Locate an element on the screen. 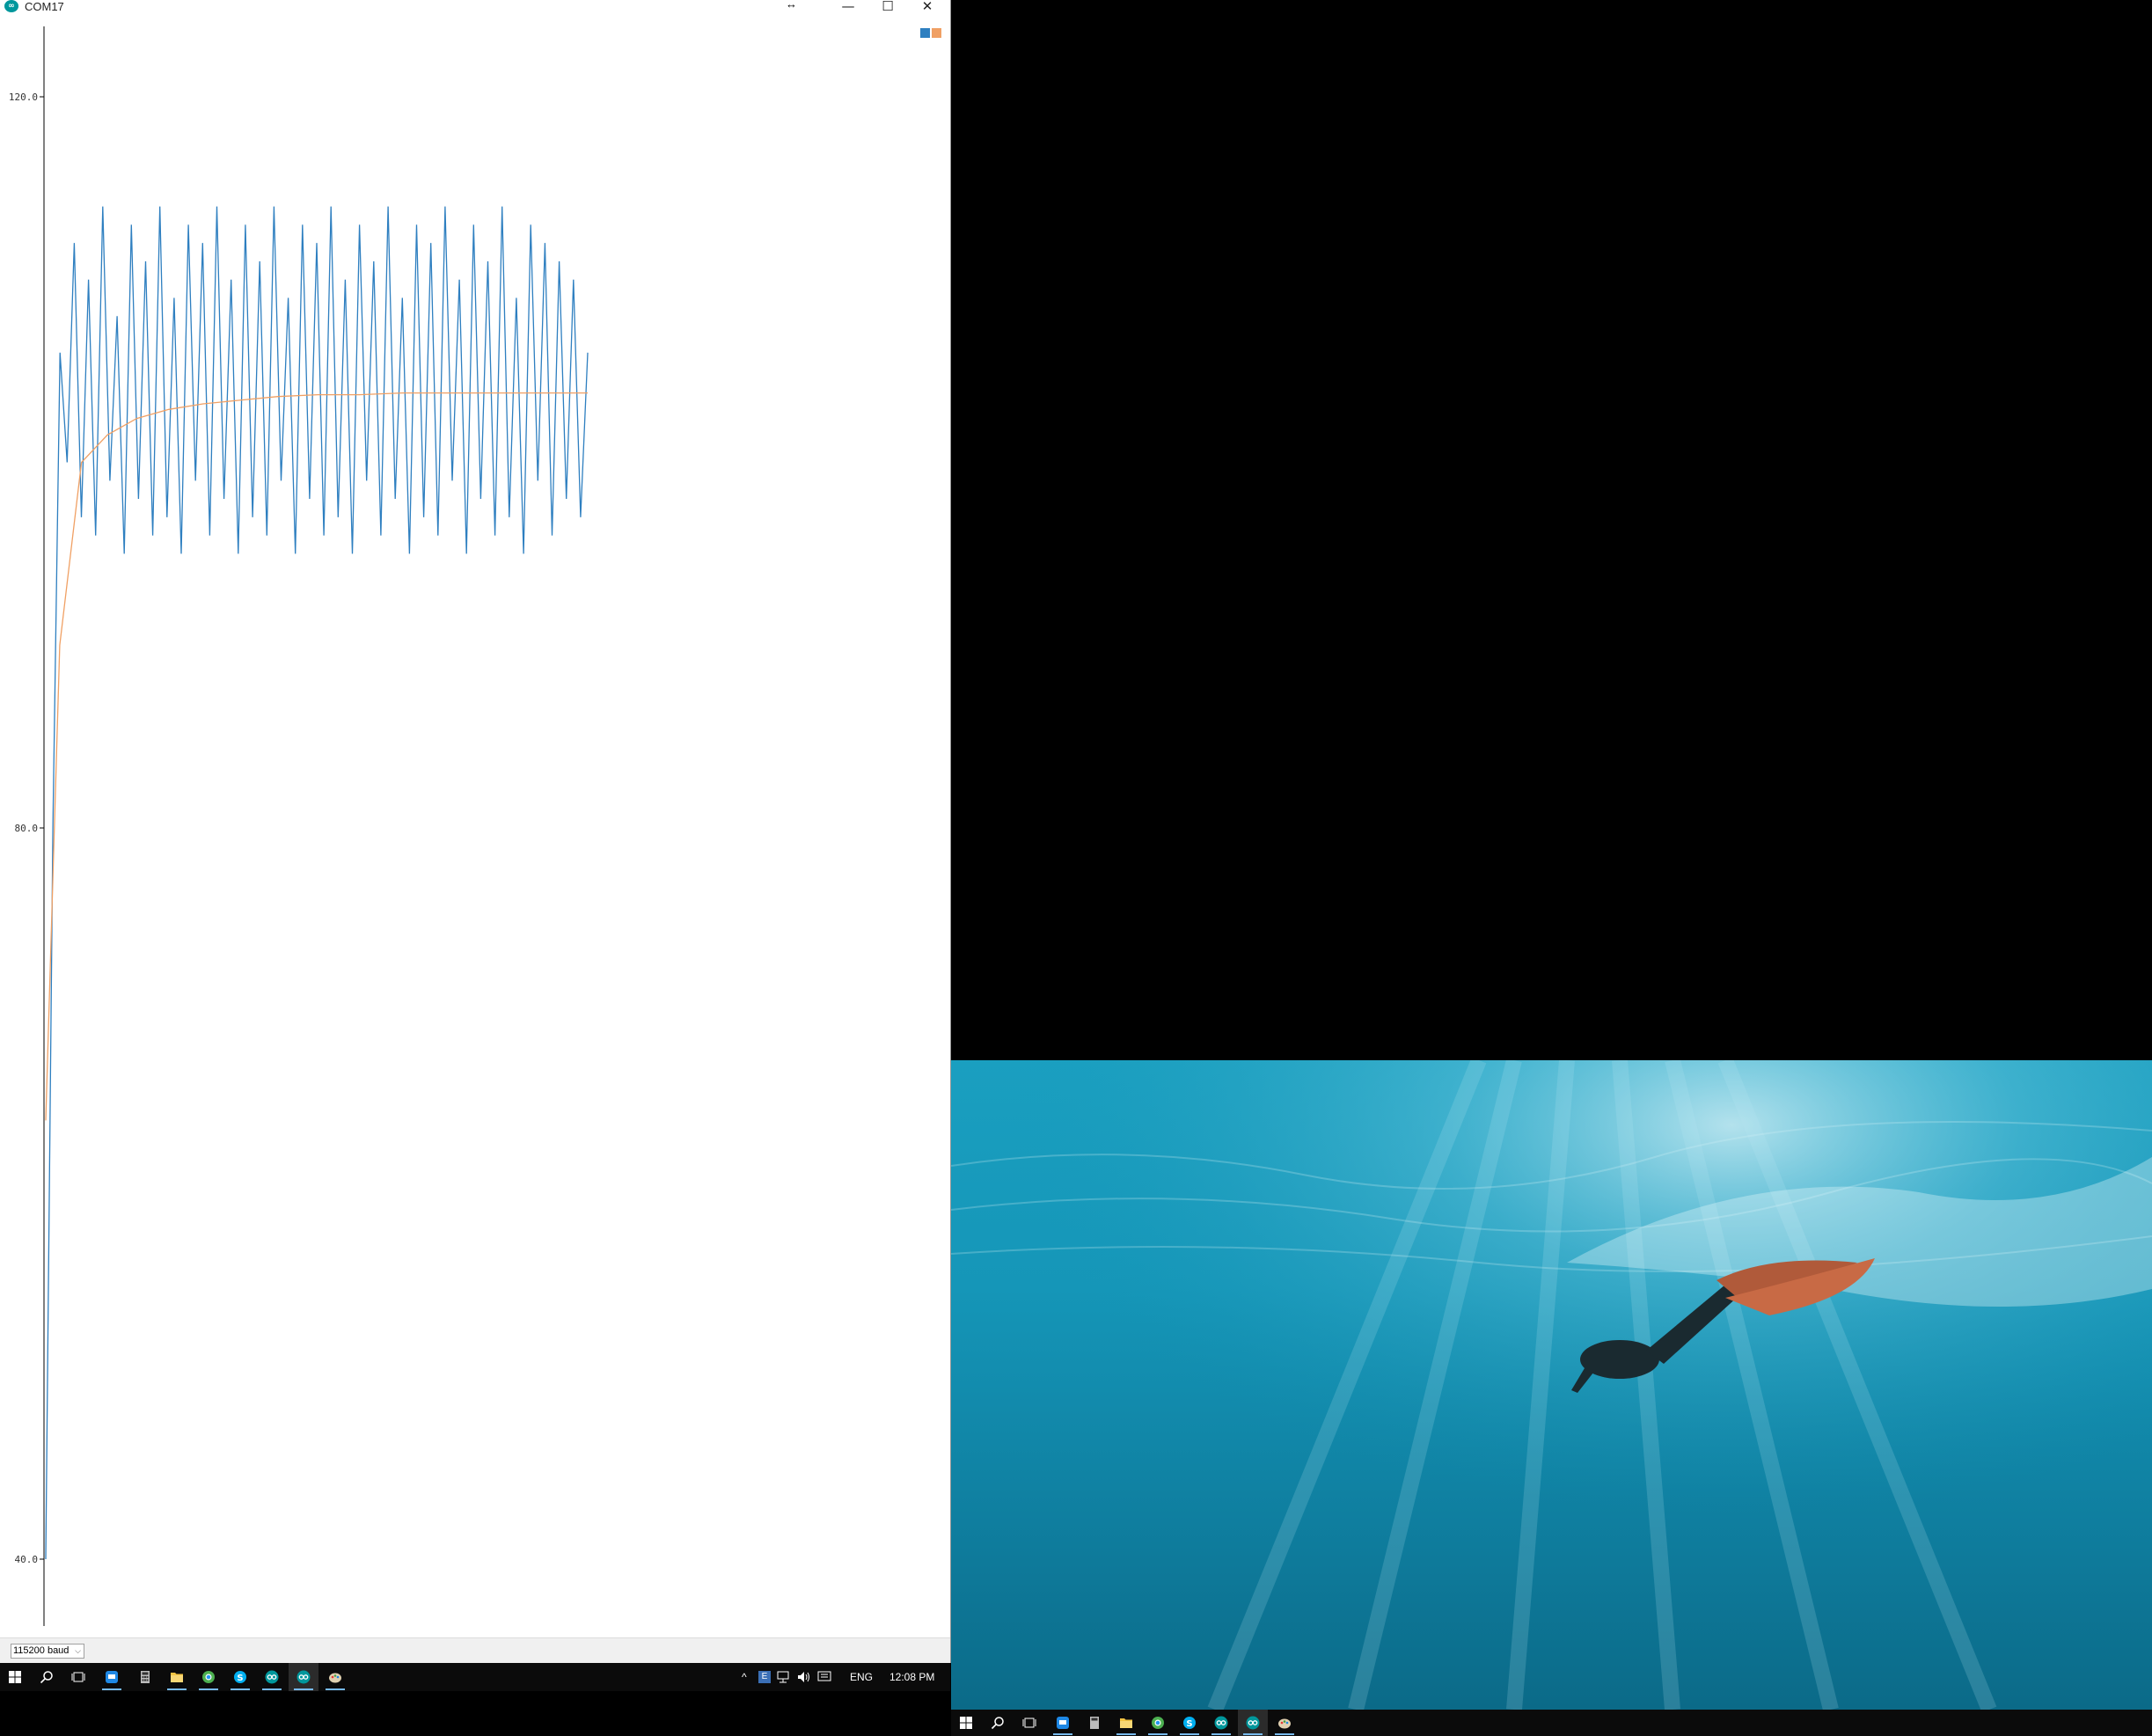  status-bar: 115200 baud ⌵ is located at coordinates (475, 1650).